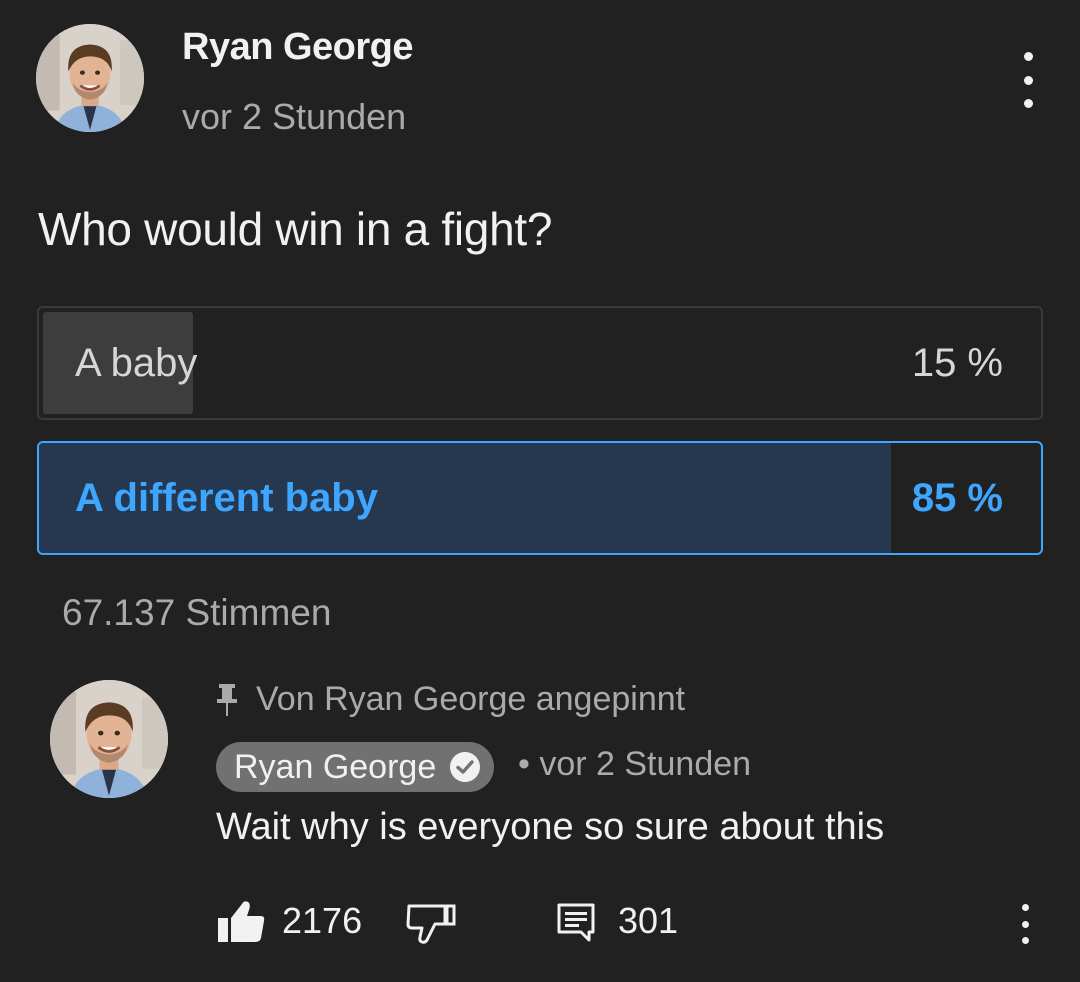 Image resolution: width=1080 pixels, height=982 pixels. Describe the element at coordinates (465, 767) in the screenshot. I see `verified-icon` at that location.